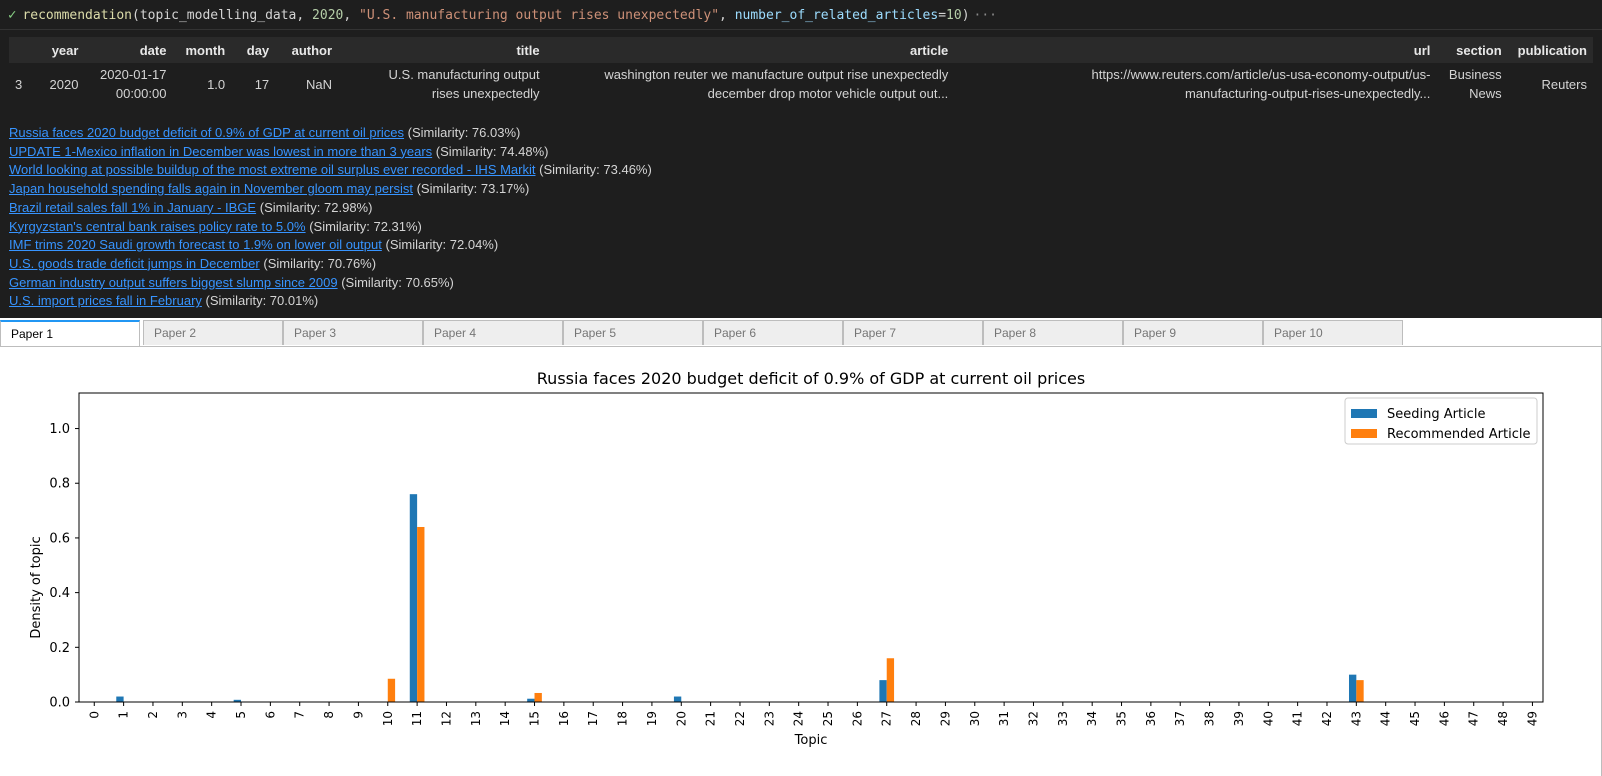 The width and height of the screenshot is (1602, 776). I want to click on tab-paper-5: Paper 5, so click(633, 332).